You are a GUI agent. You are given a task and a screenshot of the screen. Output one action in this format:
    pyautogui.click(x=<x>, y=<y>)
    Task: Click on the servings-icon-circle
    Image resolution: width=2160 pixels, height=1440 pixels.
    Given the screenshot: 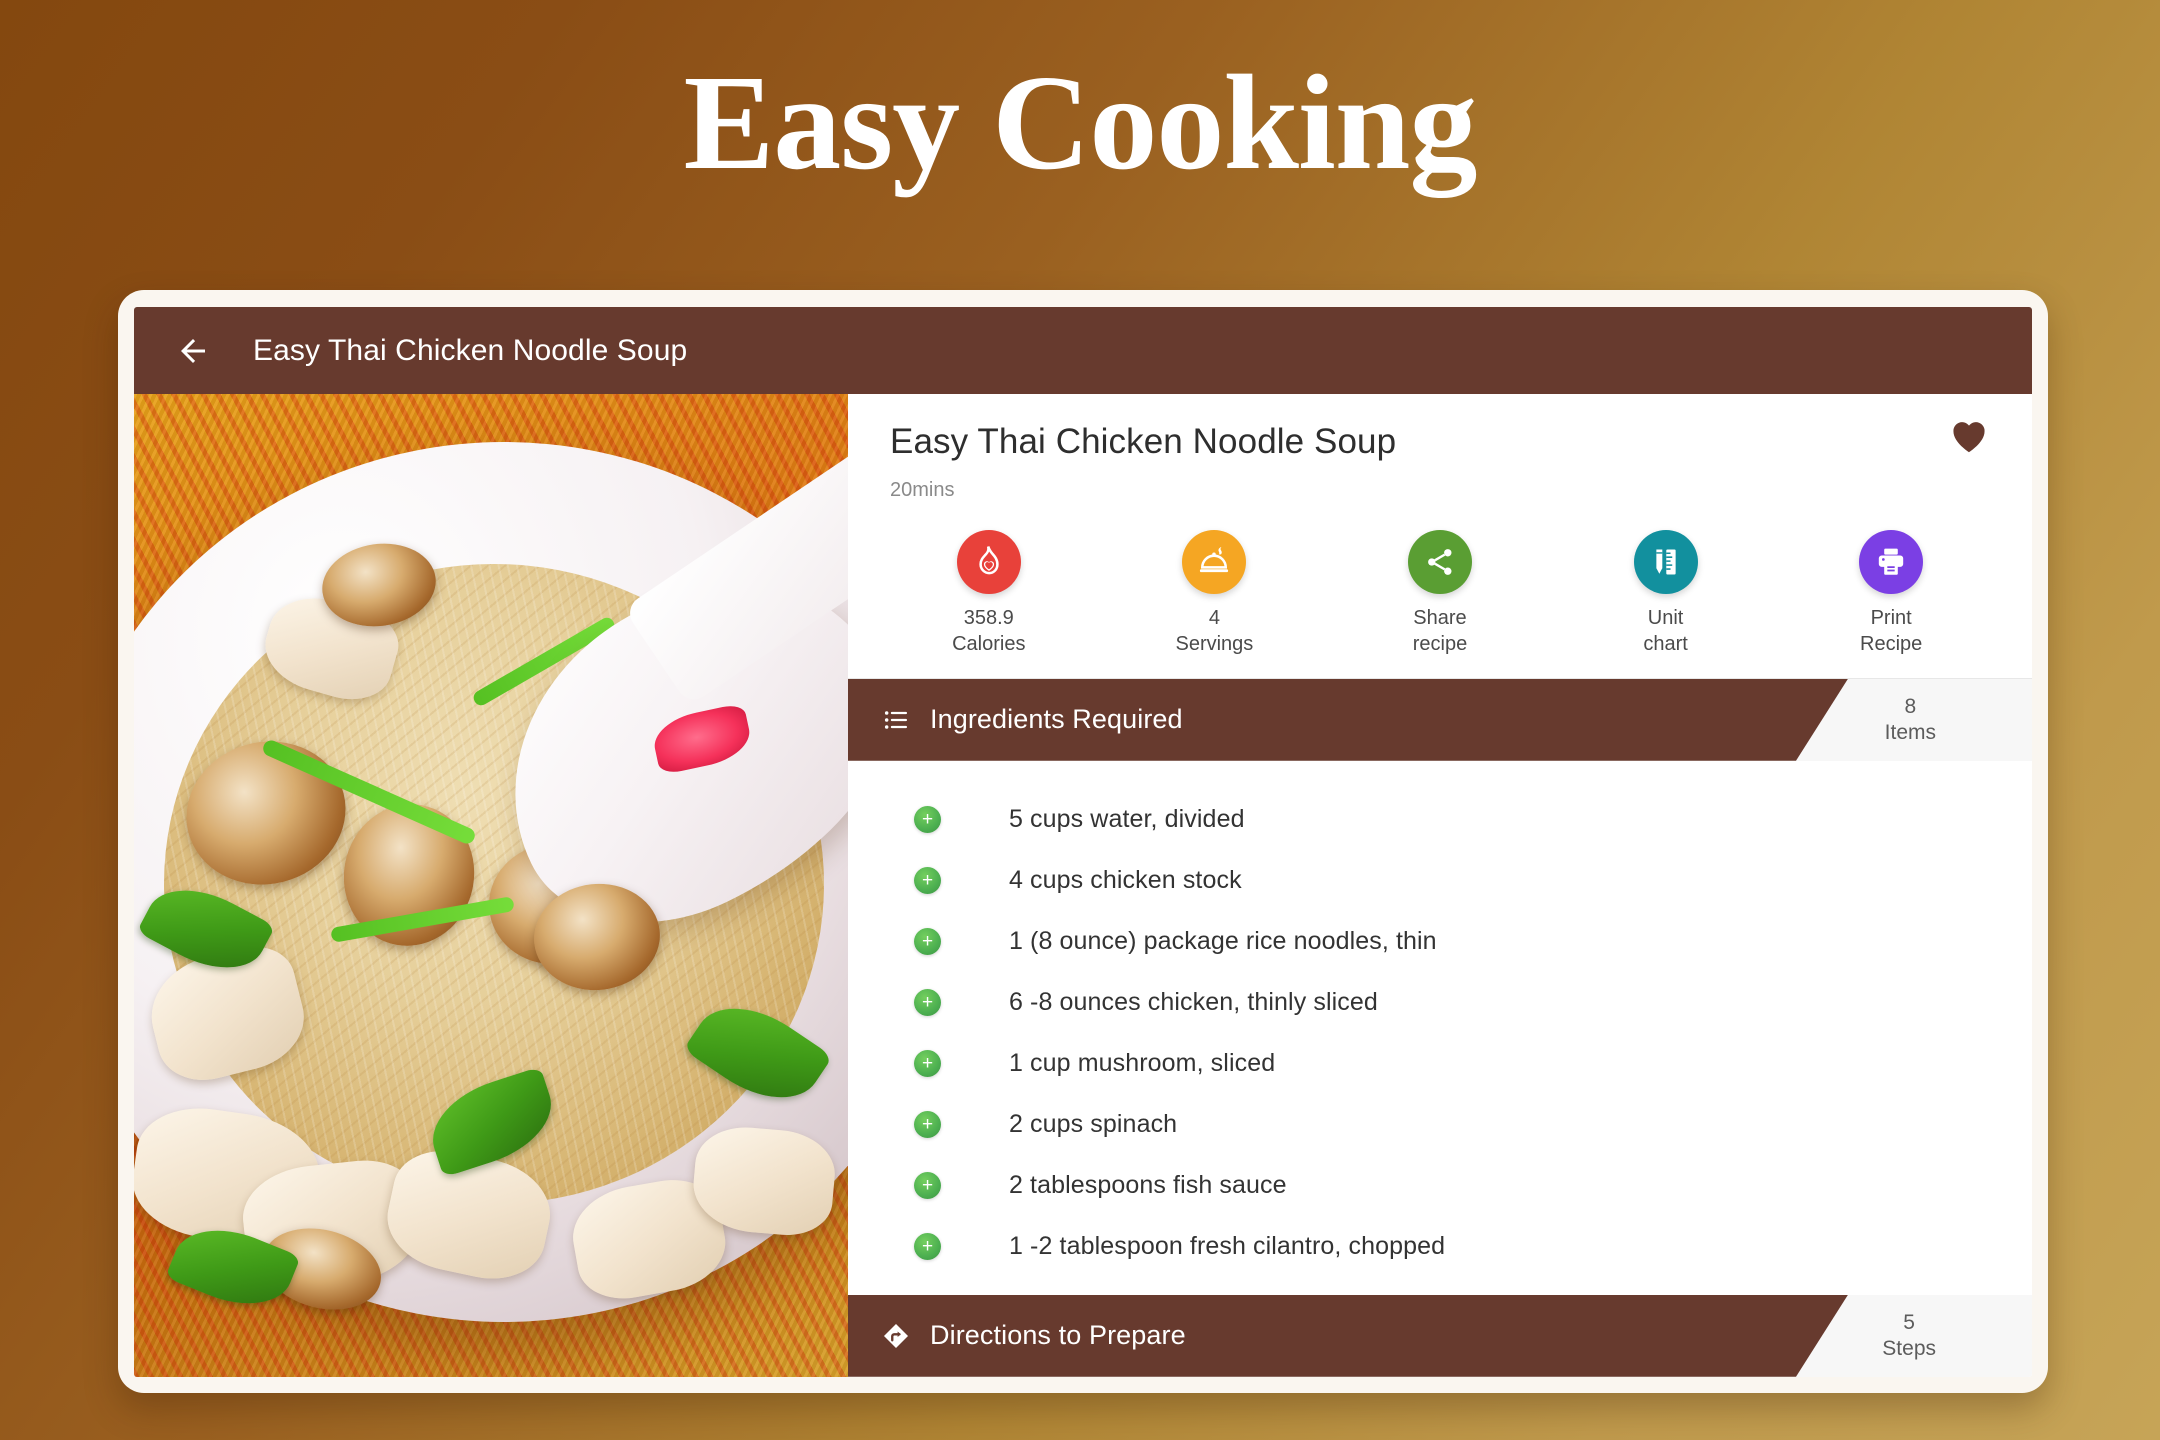 What is the action you would take?
    pyautogui.click(x=1214, y=562)
    